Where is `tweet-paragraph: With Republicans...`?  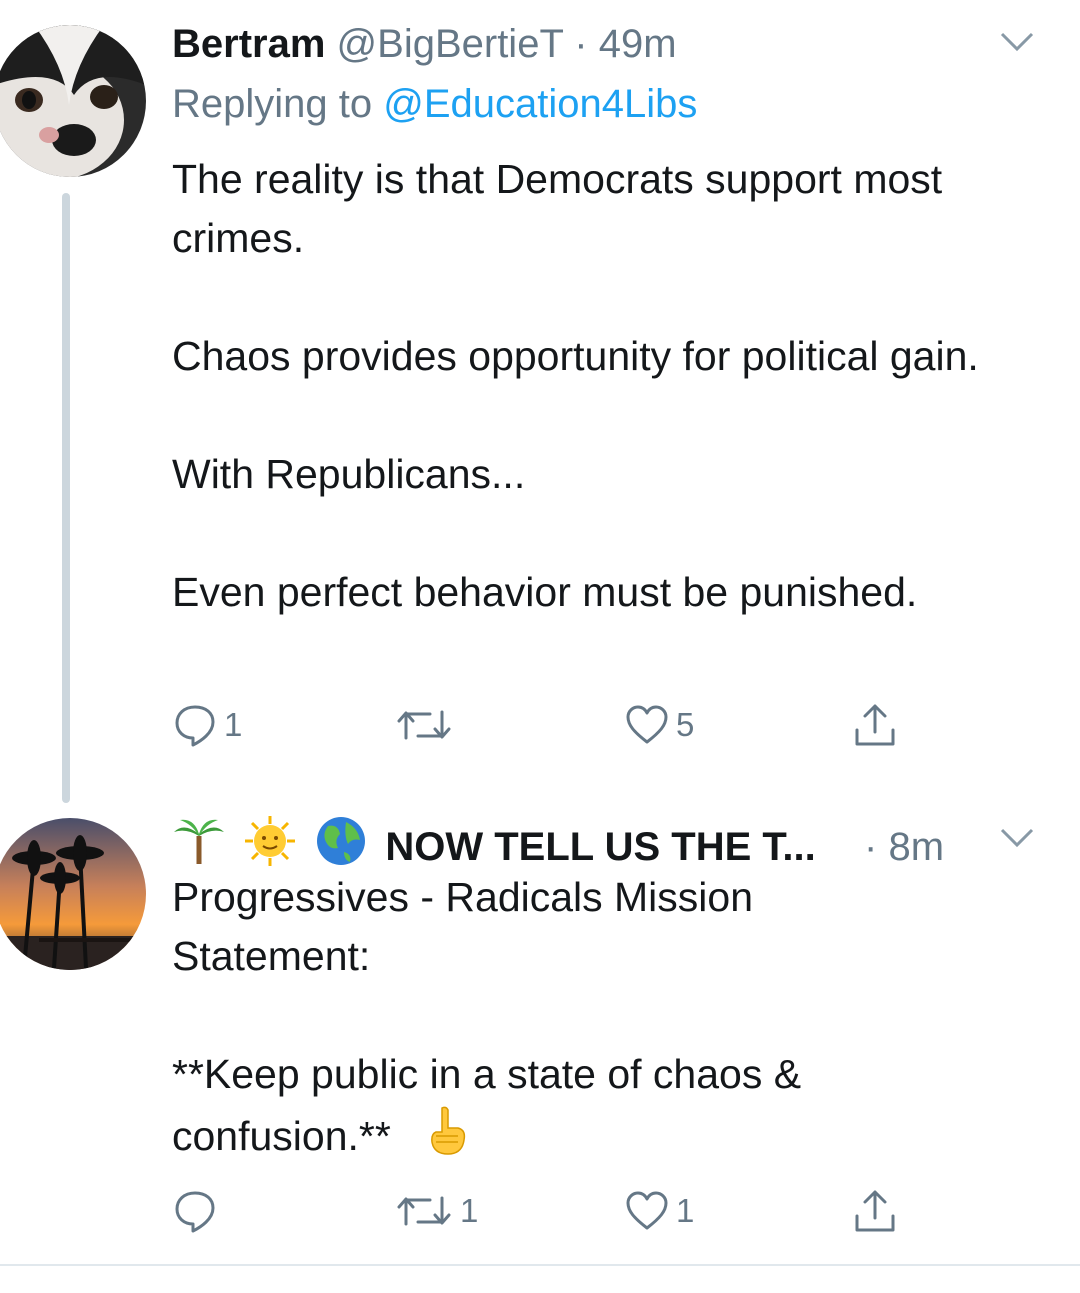 tweet-paragraph: With Republicans... is located at coordinates (349, 474).